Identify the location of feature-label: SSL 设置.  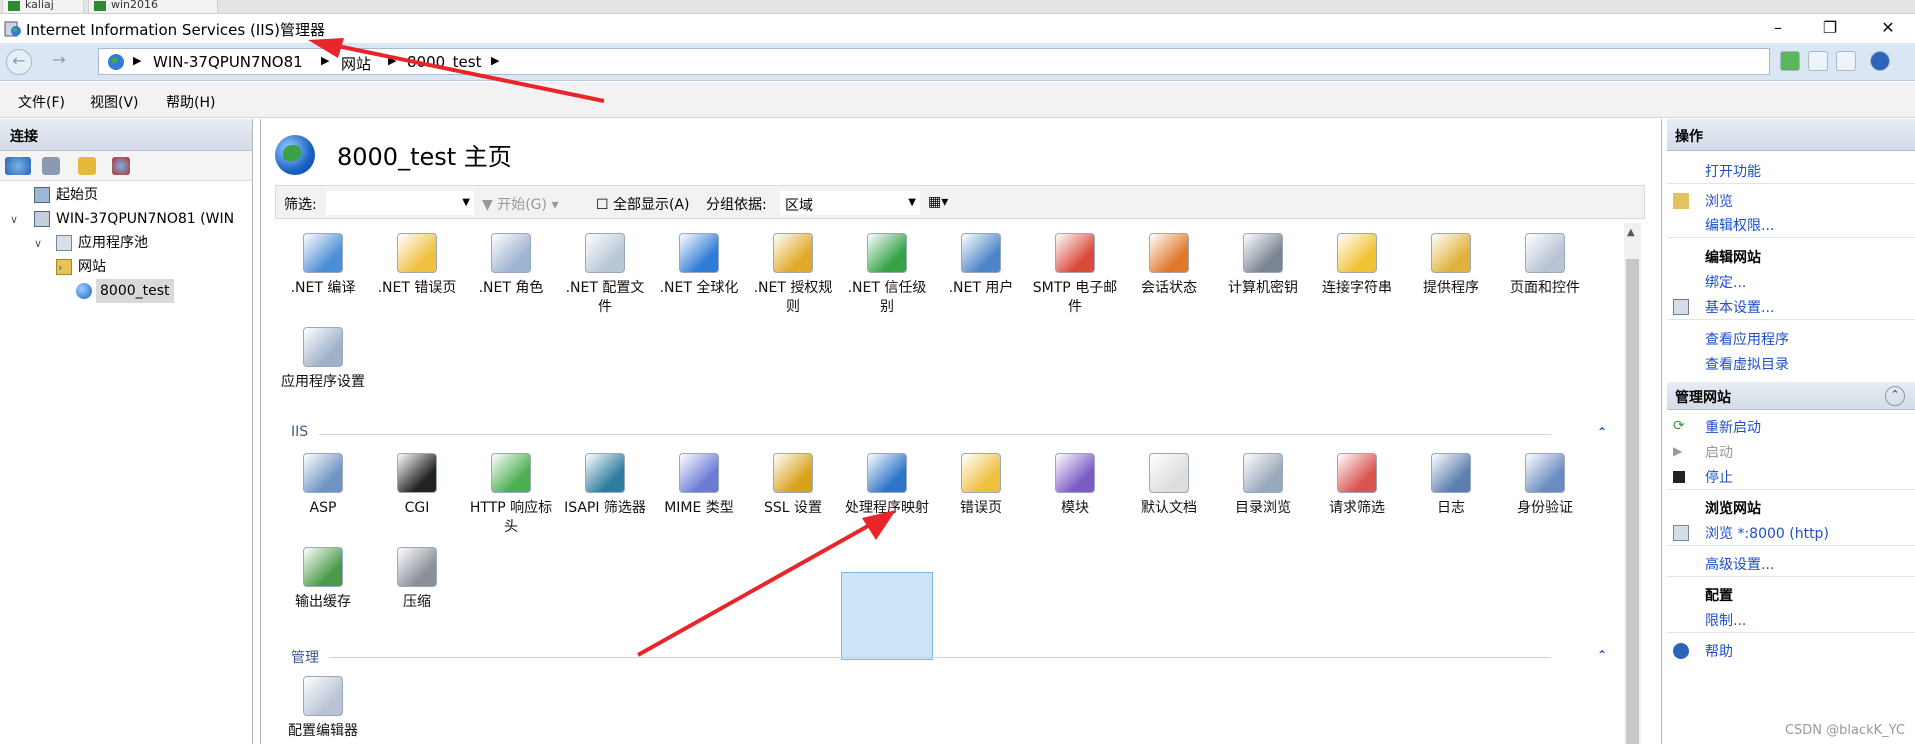
(793, 508).